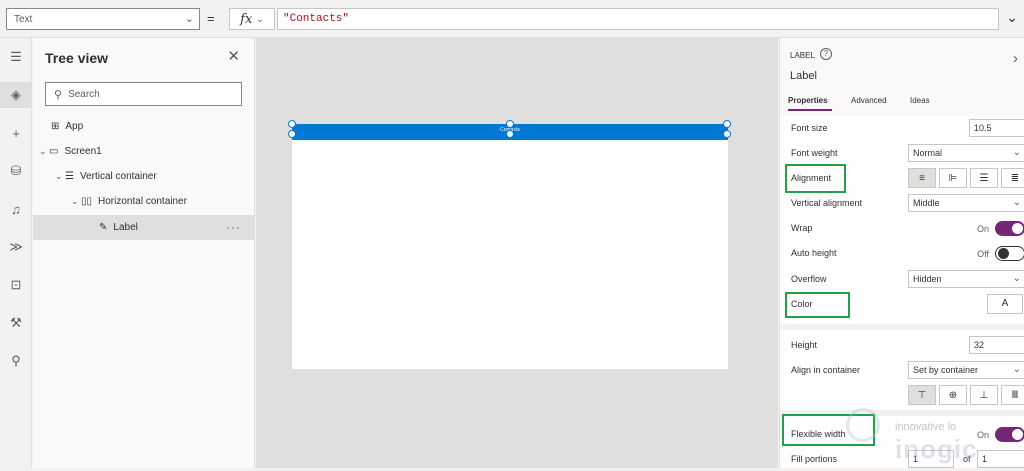 This screenshot has width=1024, height=471. Describe the element at coordinates (125, 227) in the screenshot. I see `tree-item-label-text: Label` at that location.